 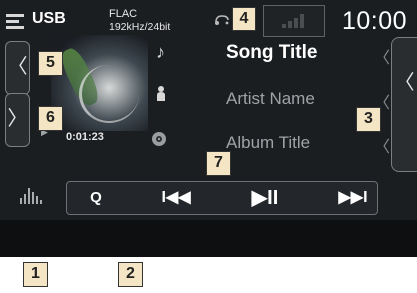 I want to click on format-label: FLAC, so click(x=123, y=14).